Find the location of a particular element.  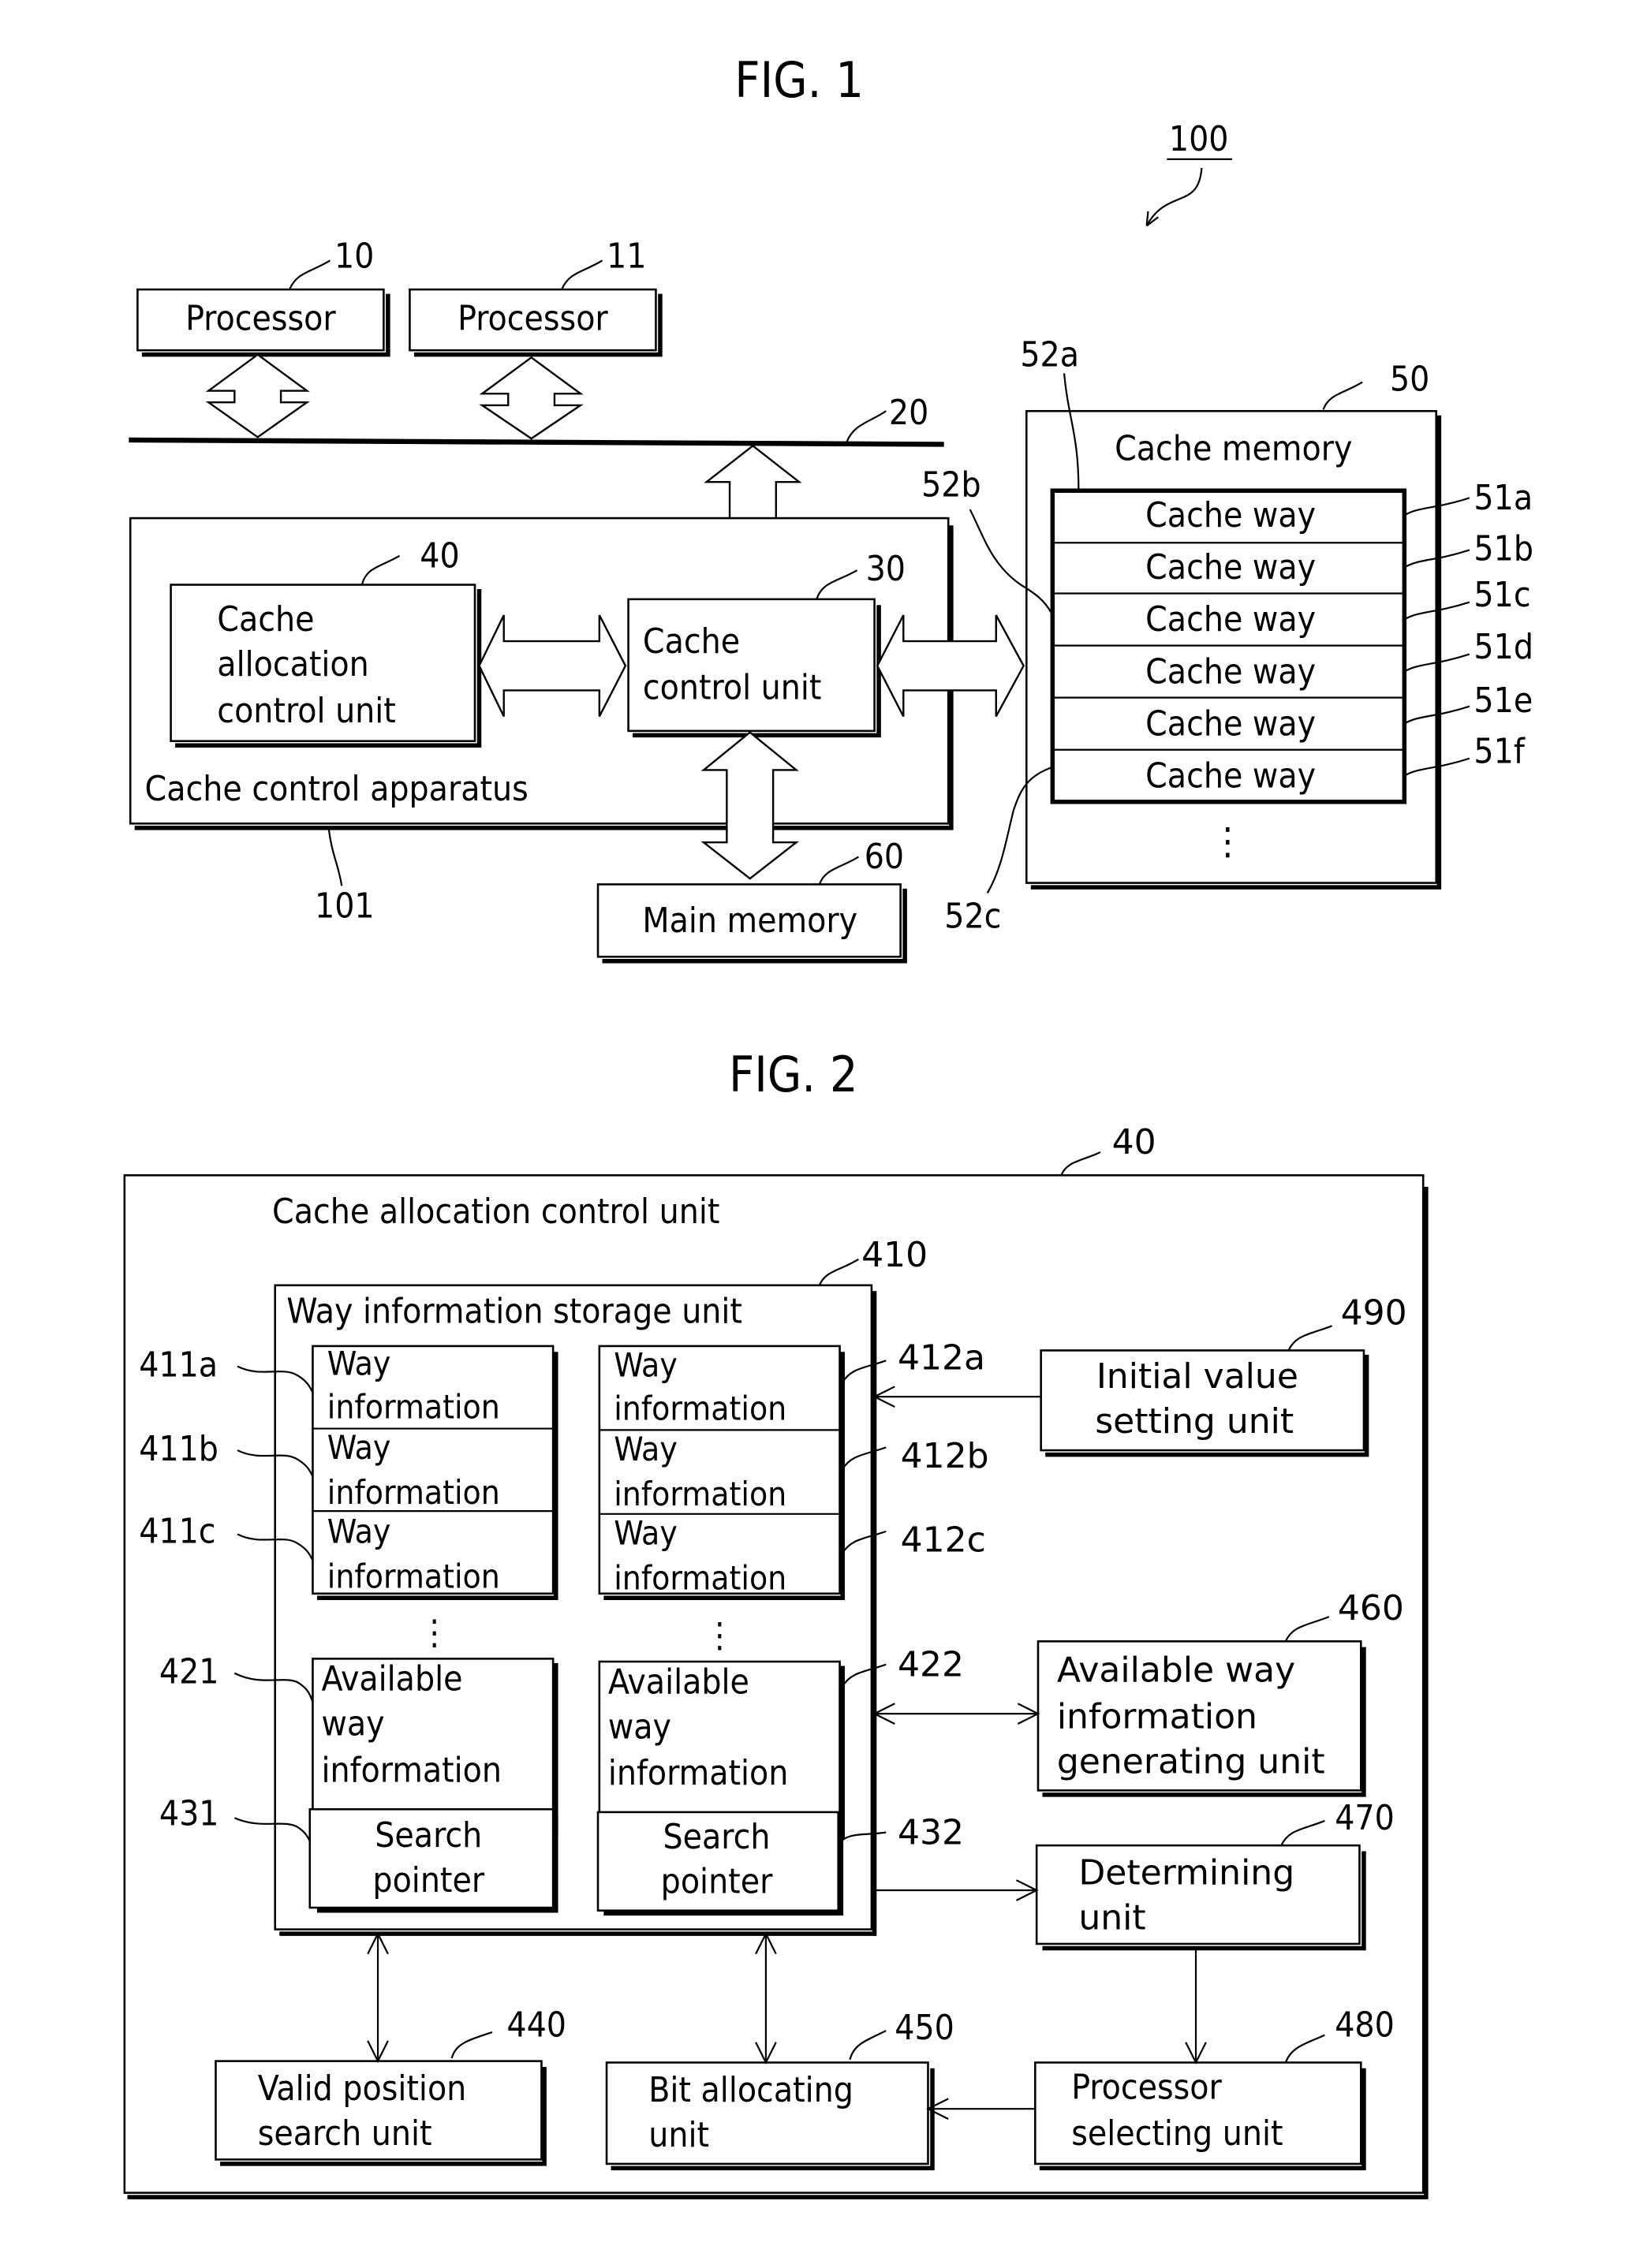

fig1-title: FIG. 1 is located at coordinates (799, 80).